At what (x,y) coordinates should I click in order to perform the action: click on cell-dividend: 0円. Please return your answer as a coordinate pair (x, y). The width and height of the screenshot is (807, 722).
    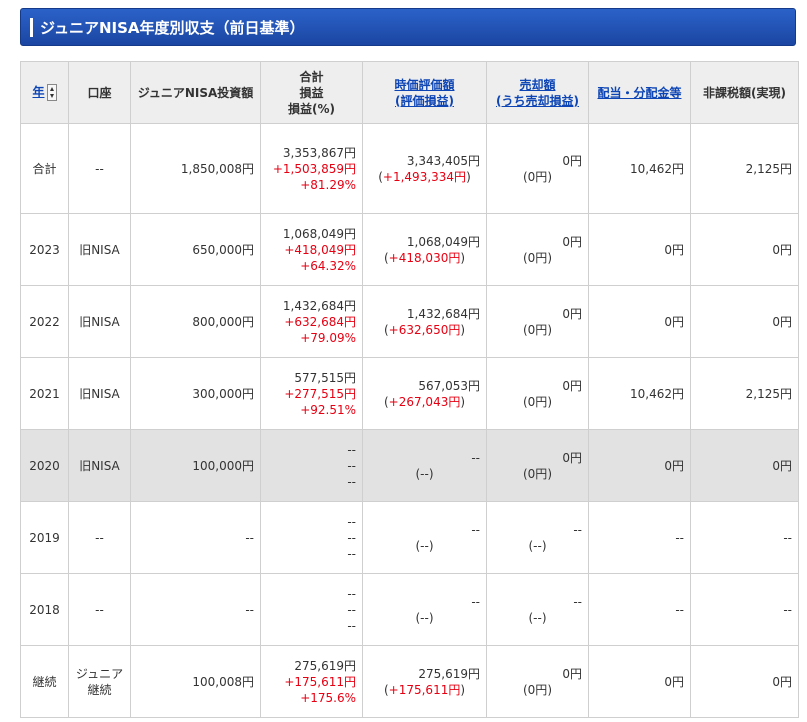
    Looking at the image, I should click on (639, 681).